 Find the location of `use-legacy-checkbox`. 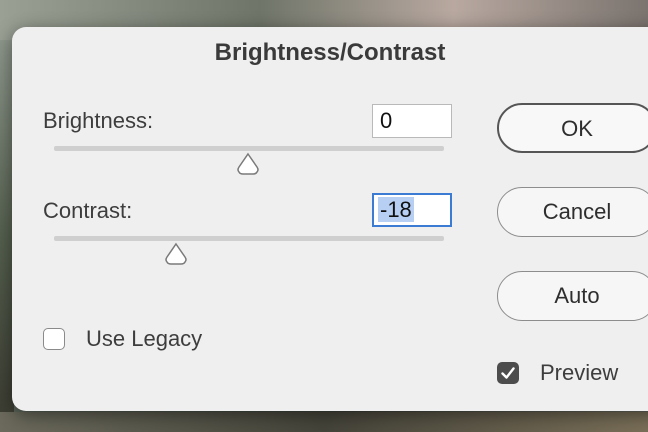

use-legacy-checkbox is located at coordinates (54, 339).